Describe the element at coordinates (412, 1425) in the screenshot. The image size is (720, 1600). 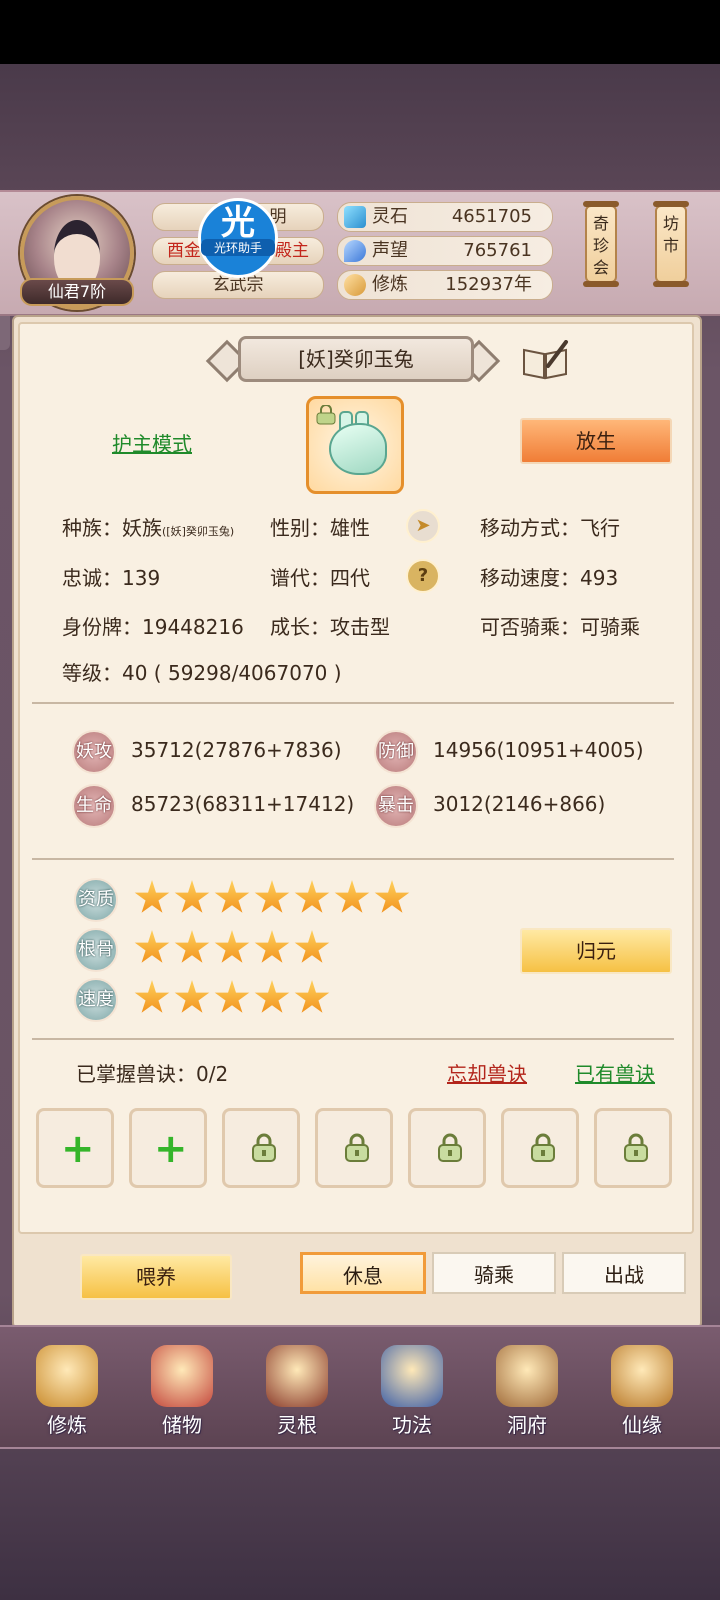
I see `nav-label: 功法` at that location.